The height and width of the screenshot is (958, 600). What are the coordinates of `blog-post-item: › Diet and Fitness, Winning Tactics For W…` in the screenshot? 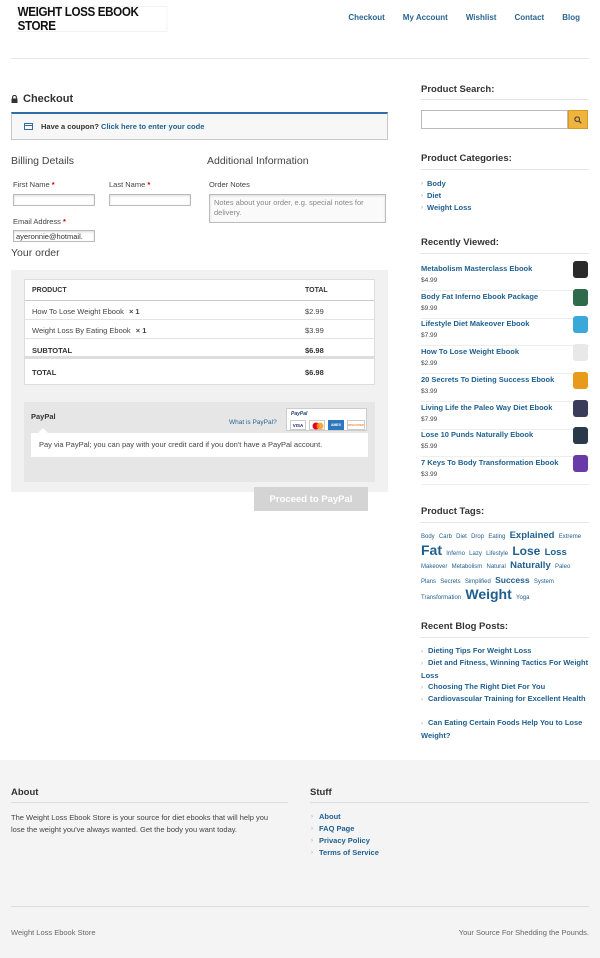 It's located at (505, 669).